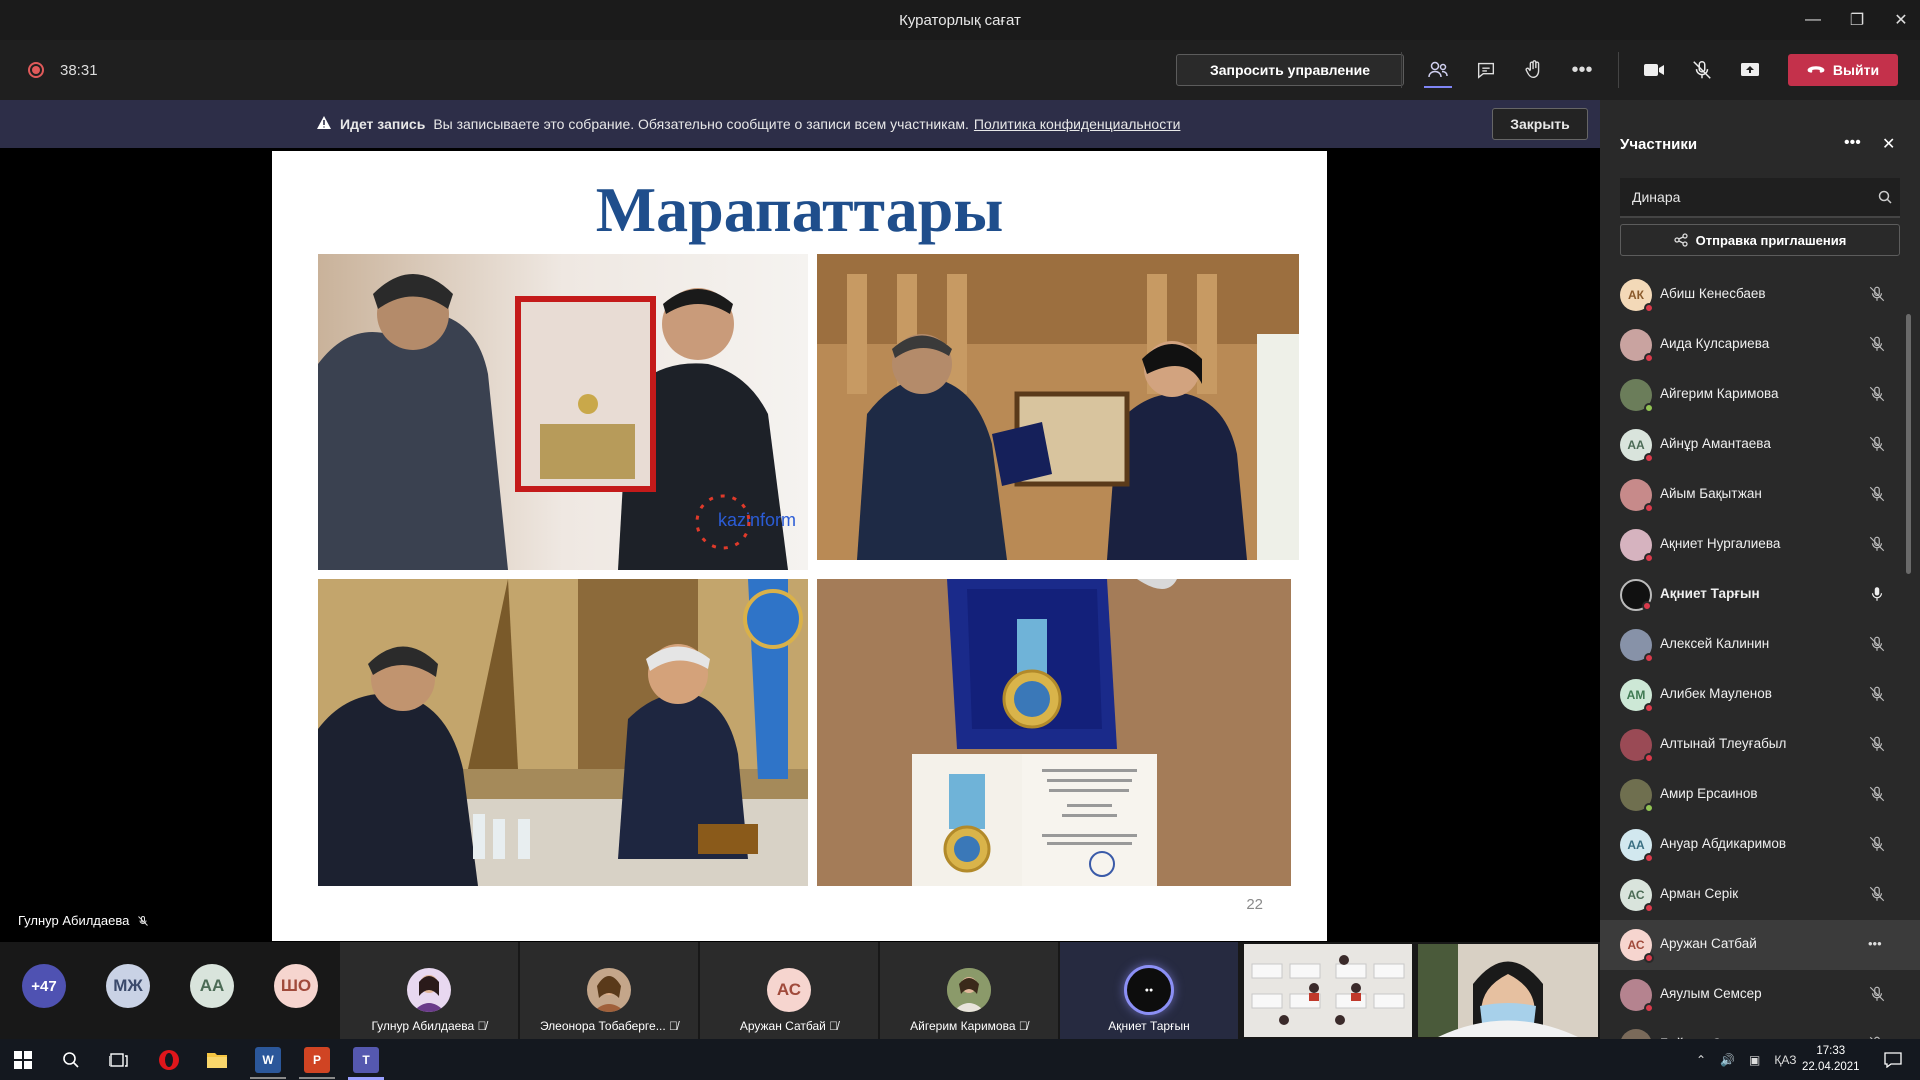 This screenshot has height=1080, width=1920. I want to click on opera-browser-icon, so click(169, 1060).